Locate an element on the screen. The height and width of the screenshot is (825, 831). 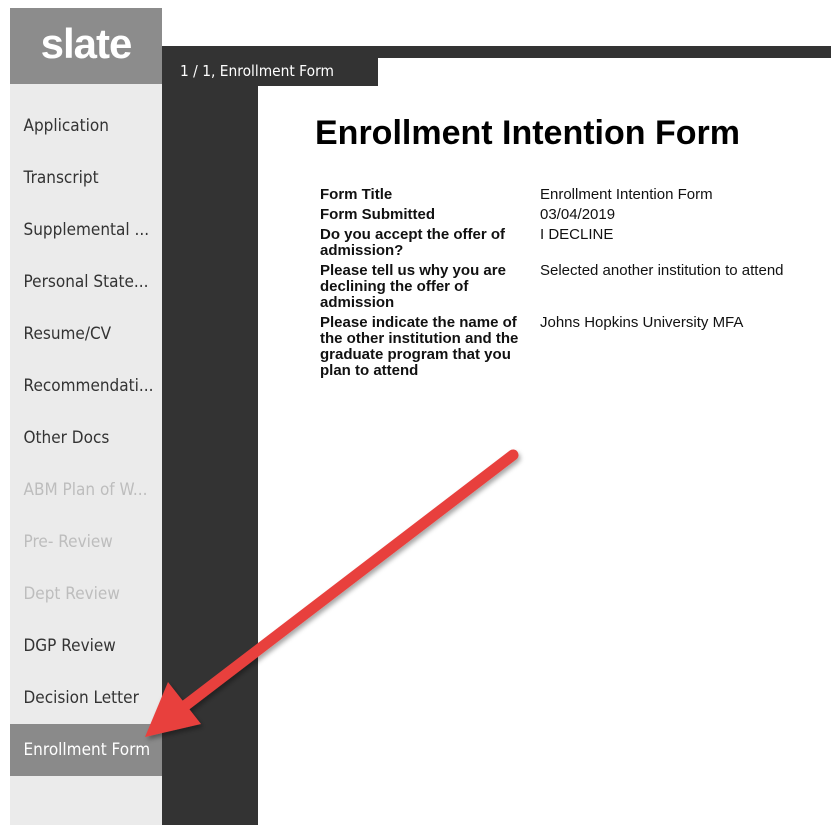
sidebar-item-resume-cv: Resume/CV is located at coordinates (84, 334).